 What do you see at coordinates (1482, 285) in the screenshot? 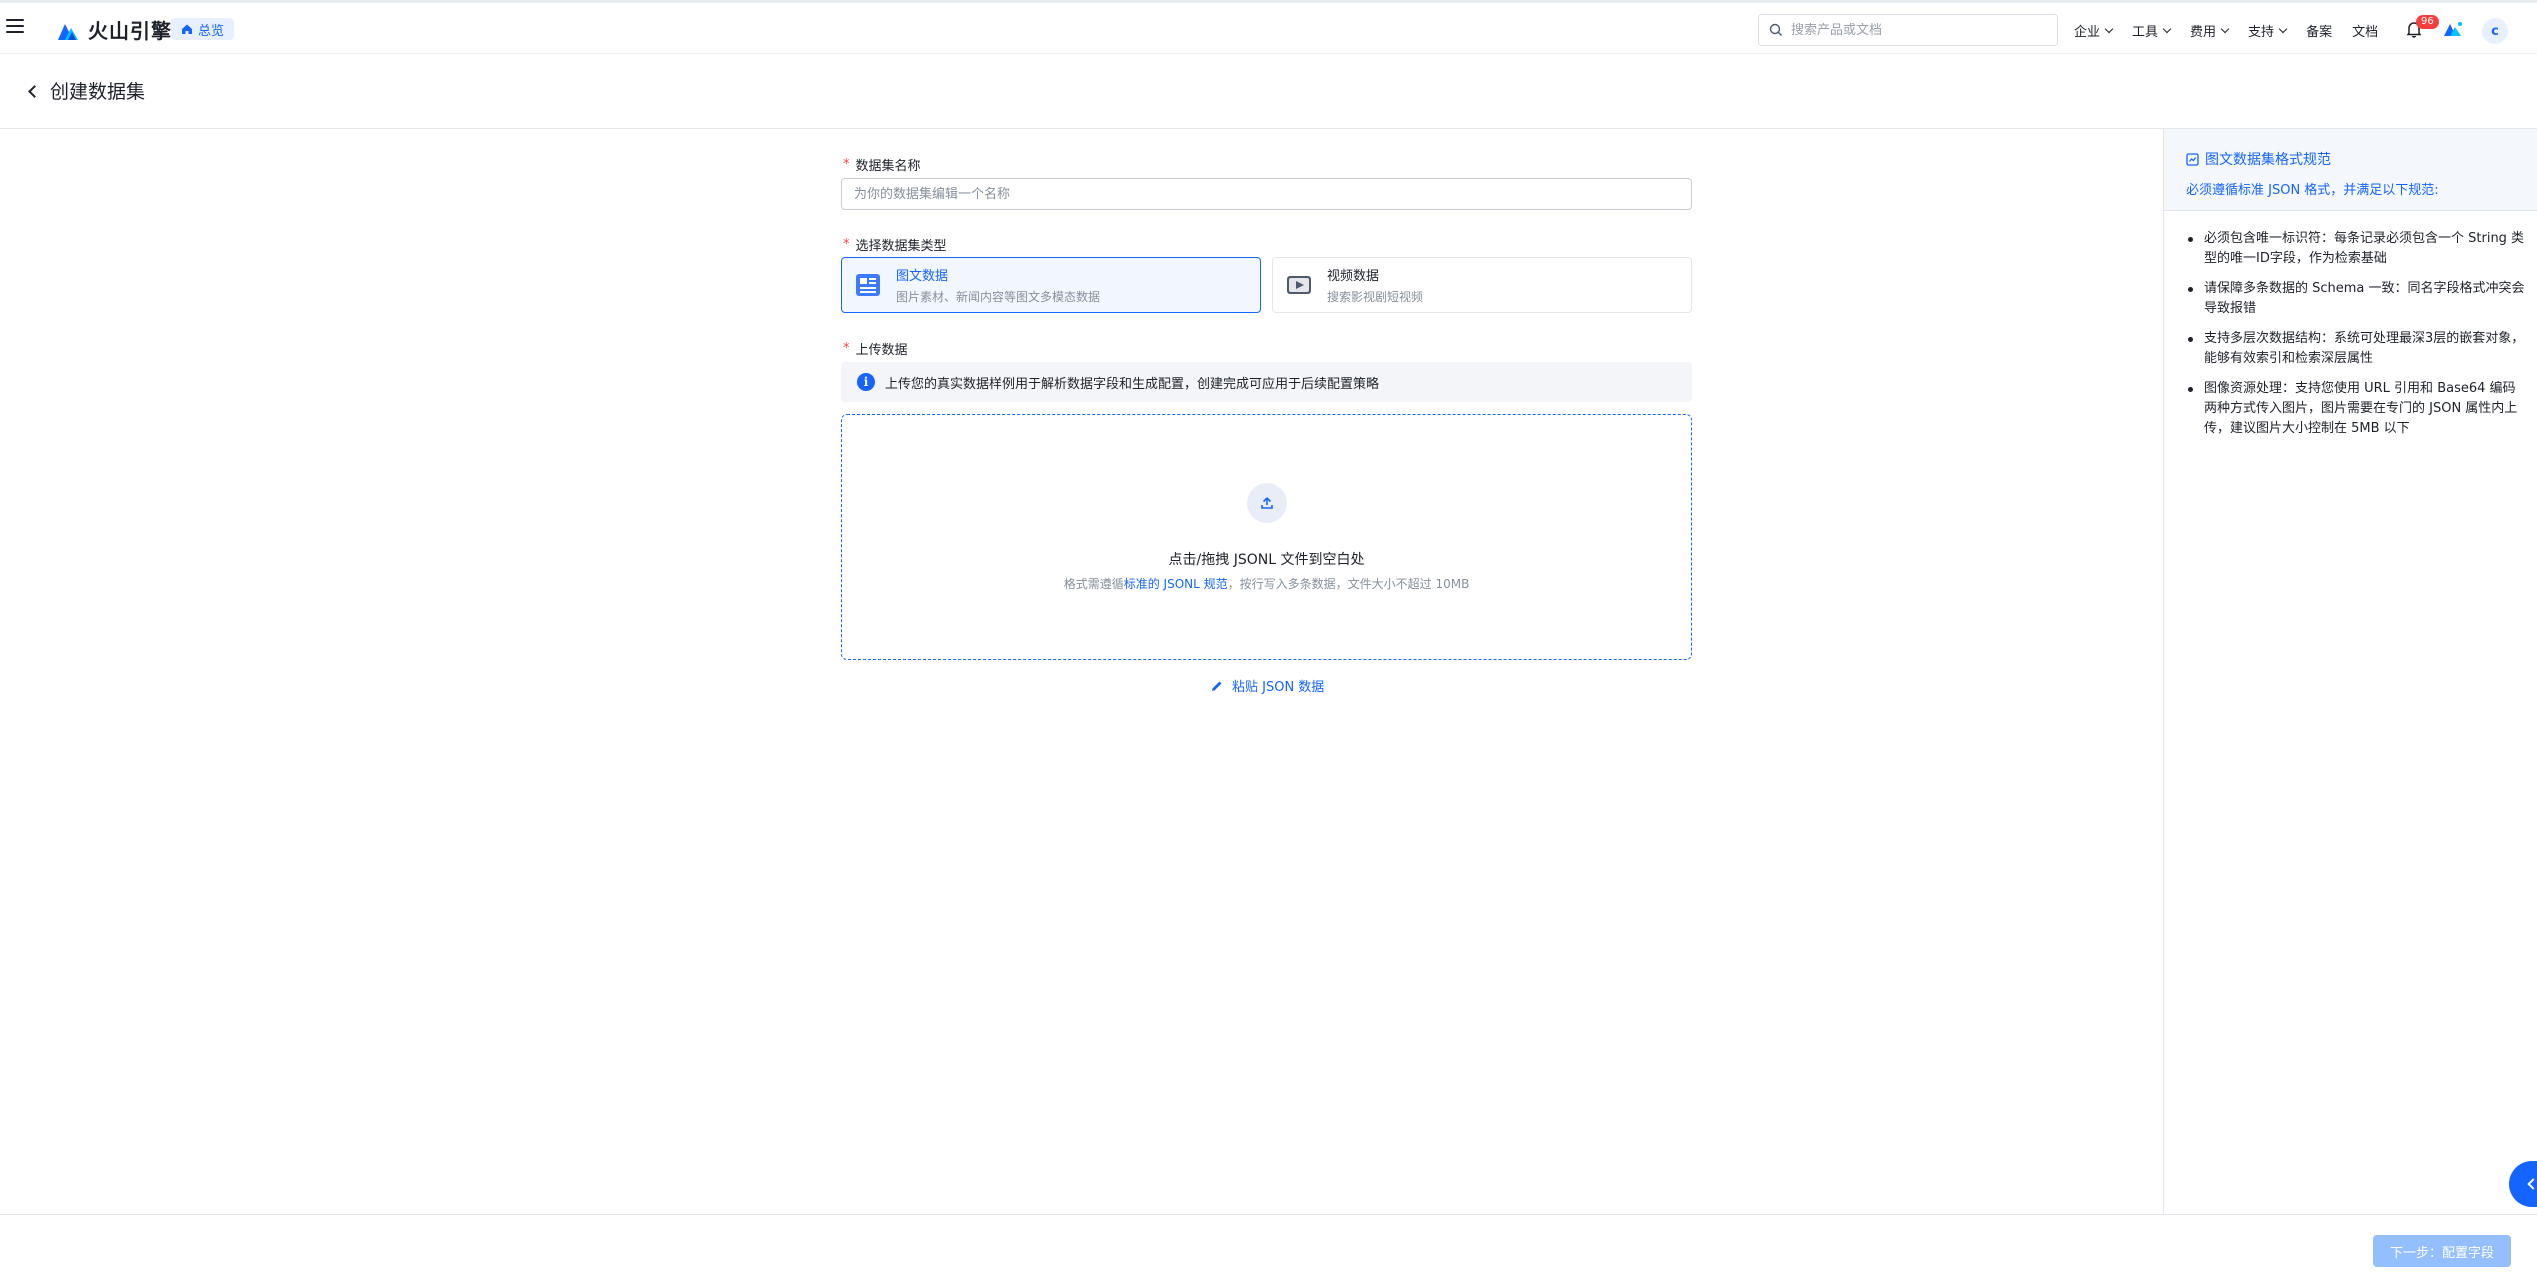
I see `type-option-video: 视频数据 搜索影视剧短视频` at bounding box center [1482, 285].